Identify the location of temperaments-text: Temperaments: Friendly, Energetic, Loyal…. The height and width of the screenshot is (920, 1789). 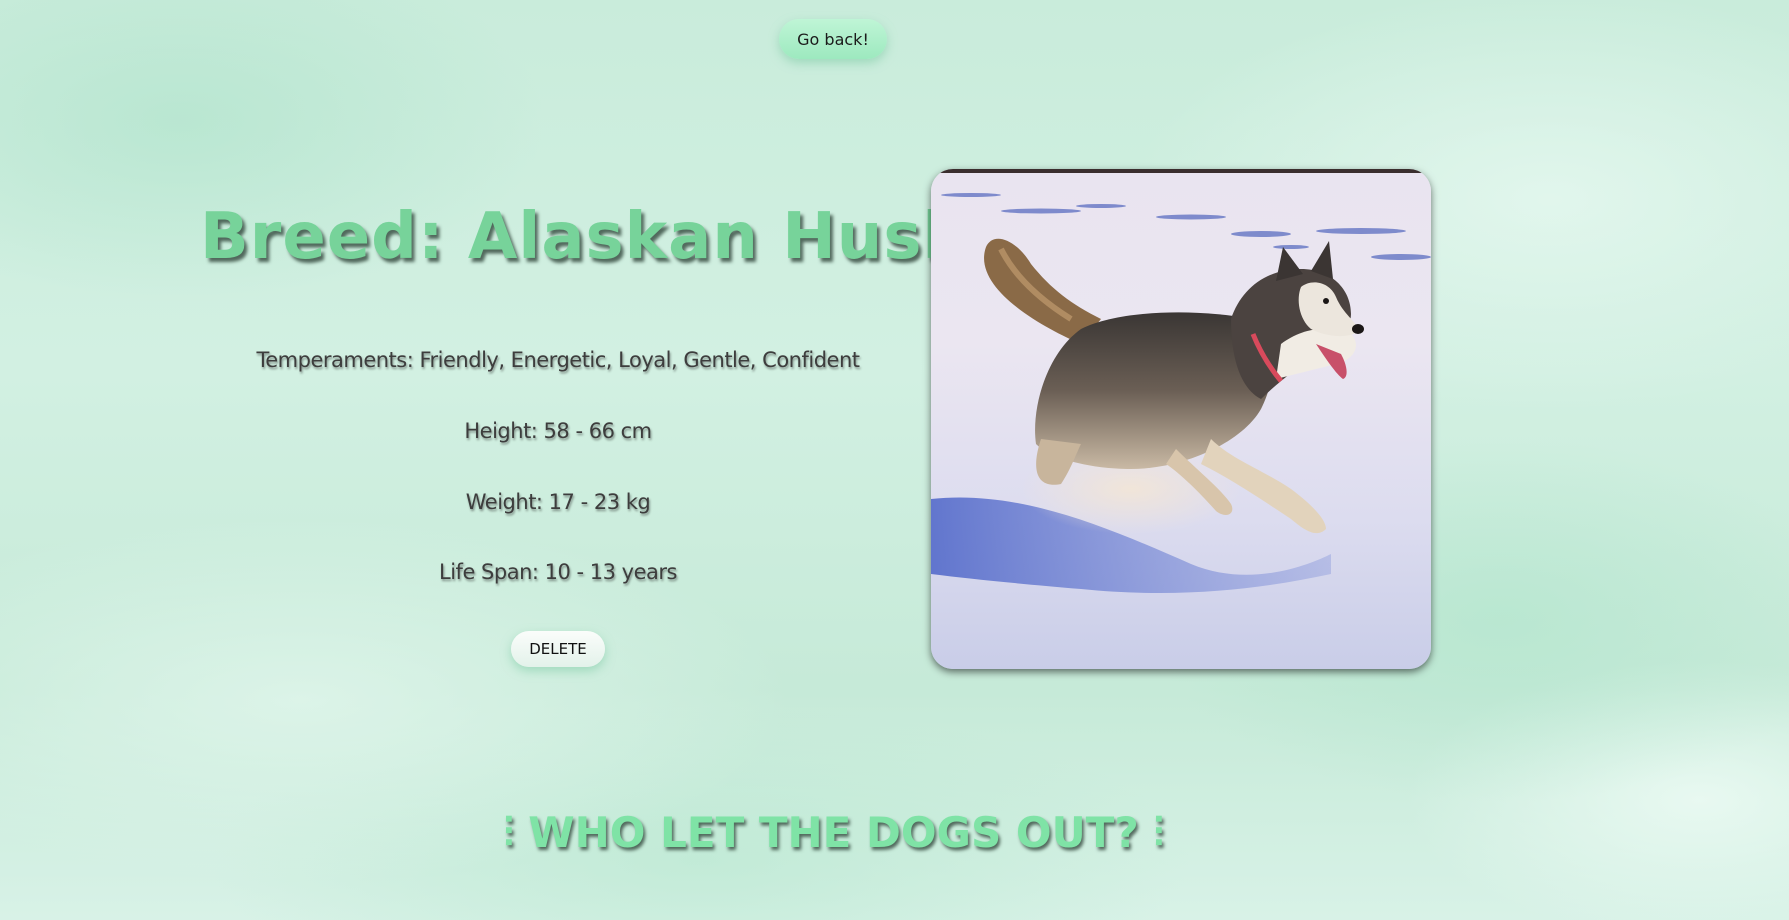
(558, 360).